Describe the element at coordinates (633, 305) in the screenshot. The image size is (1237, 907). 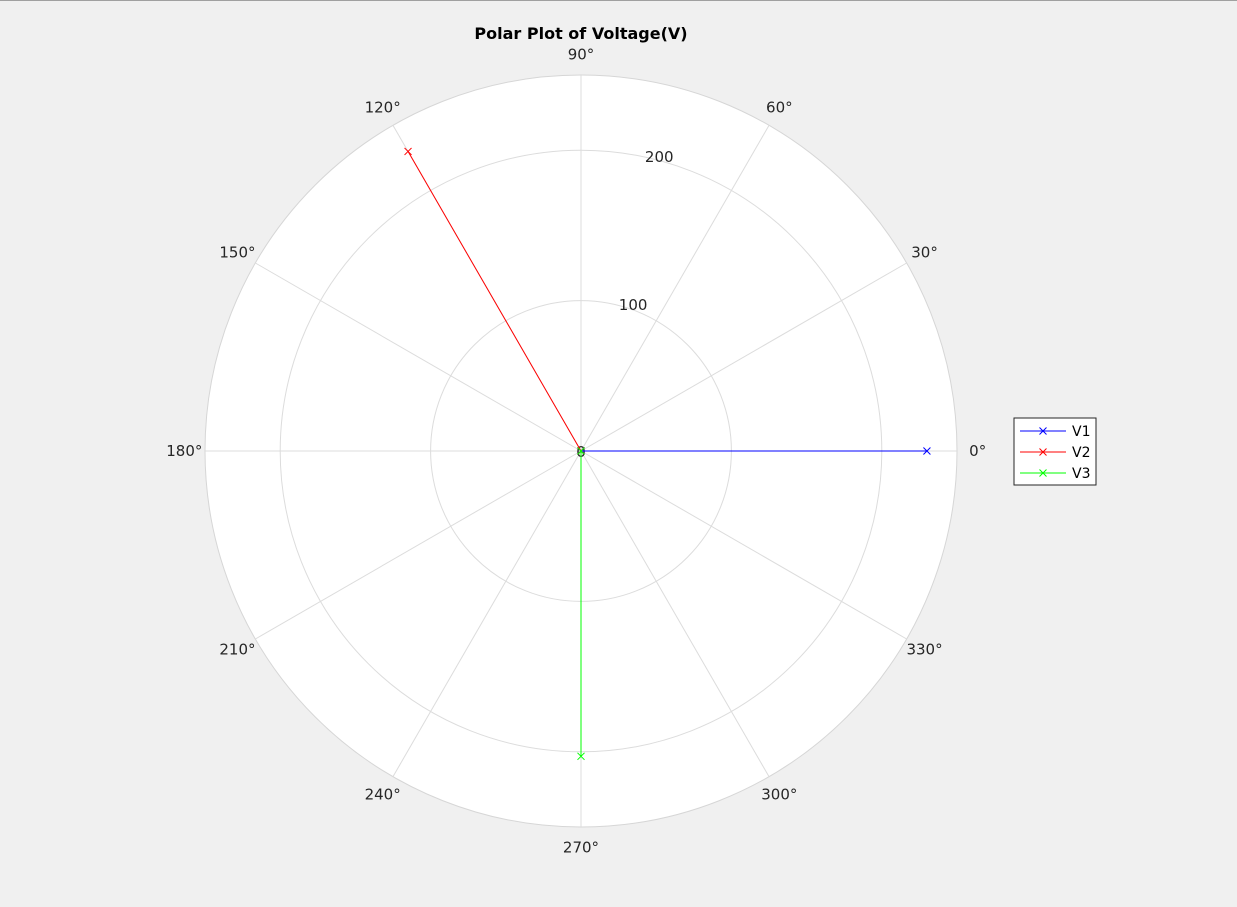
I see `r-tick-label: 100` at that location.